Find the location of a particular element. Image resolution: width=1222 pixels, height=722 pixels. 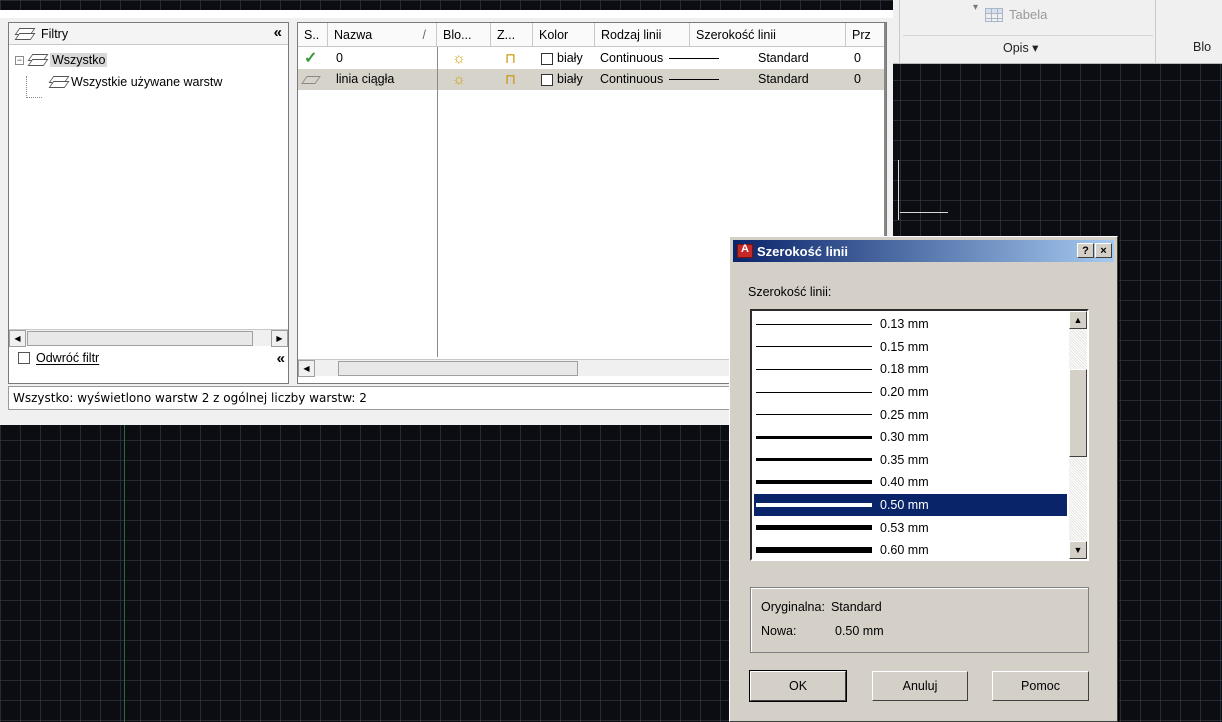

block-group-label: Blo is located at coordinates (1202, 47).